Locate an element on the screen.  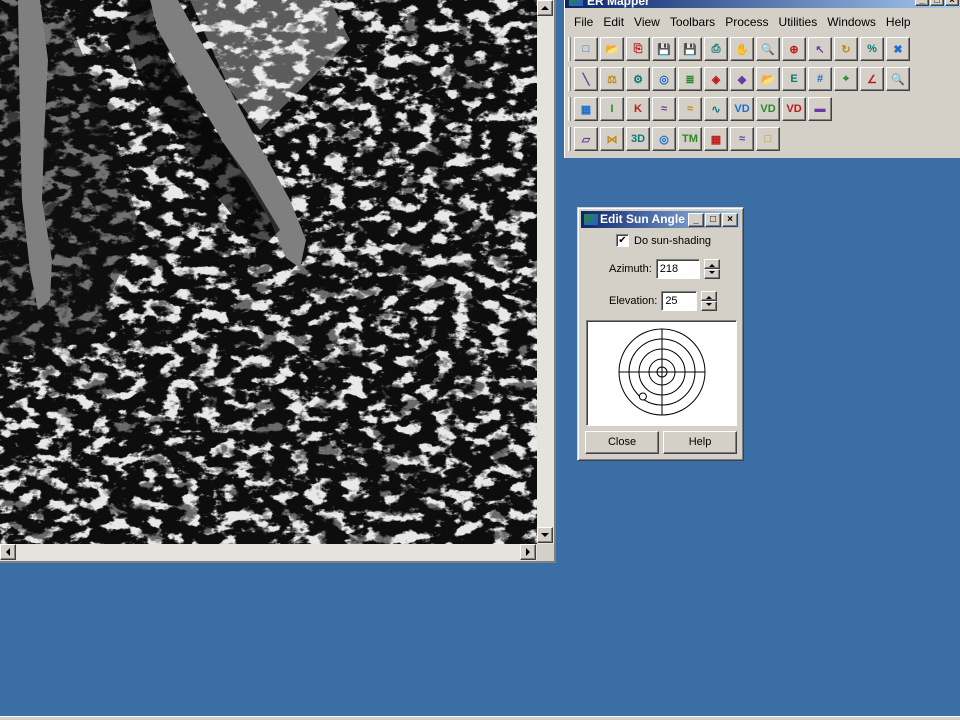
menu-windows: Windows is located at coordinates (851, 22).